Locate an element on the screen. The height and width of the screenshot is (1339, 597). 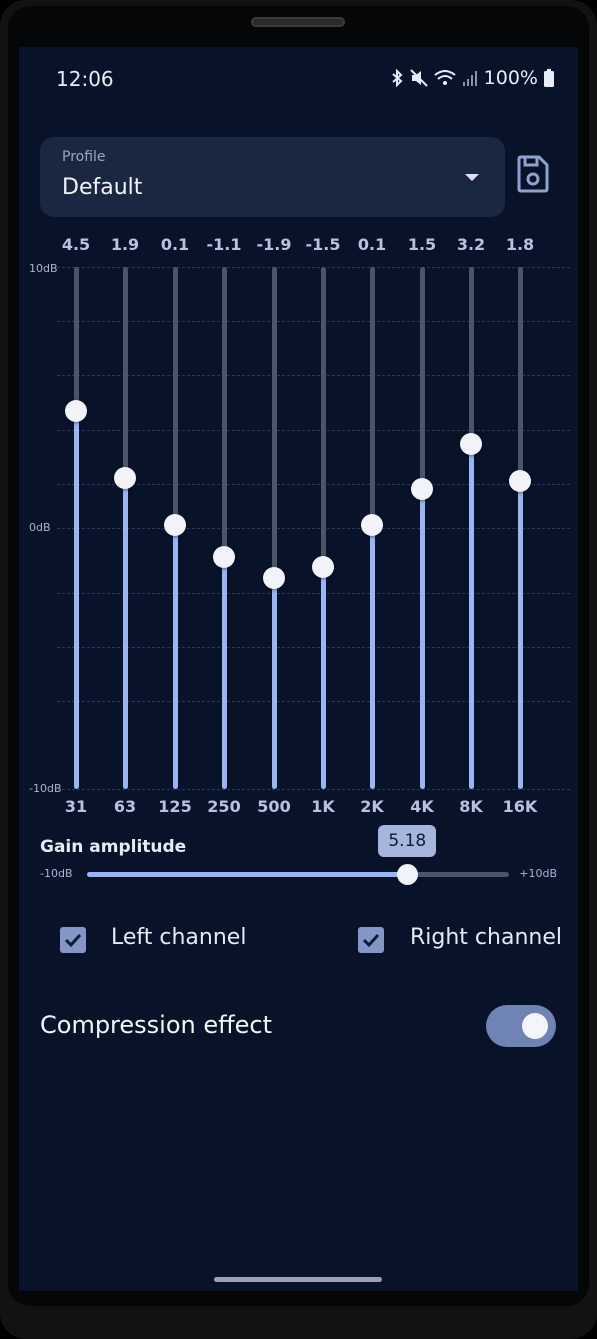
gain-min-label: -10dB is located at coordinates (56, 873).